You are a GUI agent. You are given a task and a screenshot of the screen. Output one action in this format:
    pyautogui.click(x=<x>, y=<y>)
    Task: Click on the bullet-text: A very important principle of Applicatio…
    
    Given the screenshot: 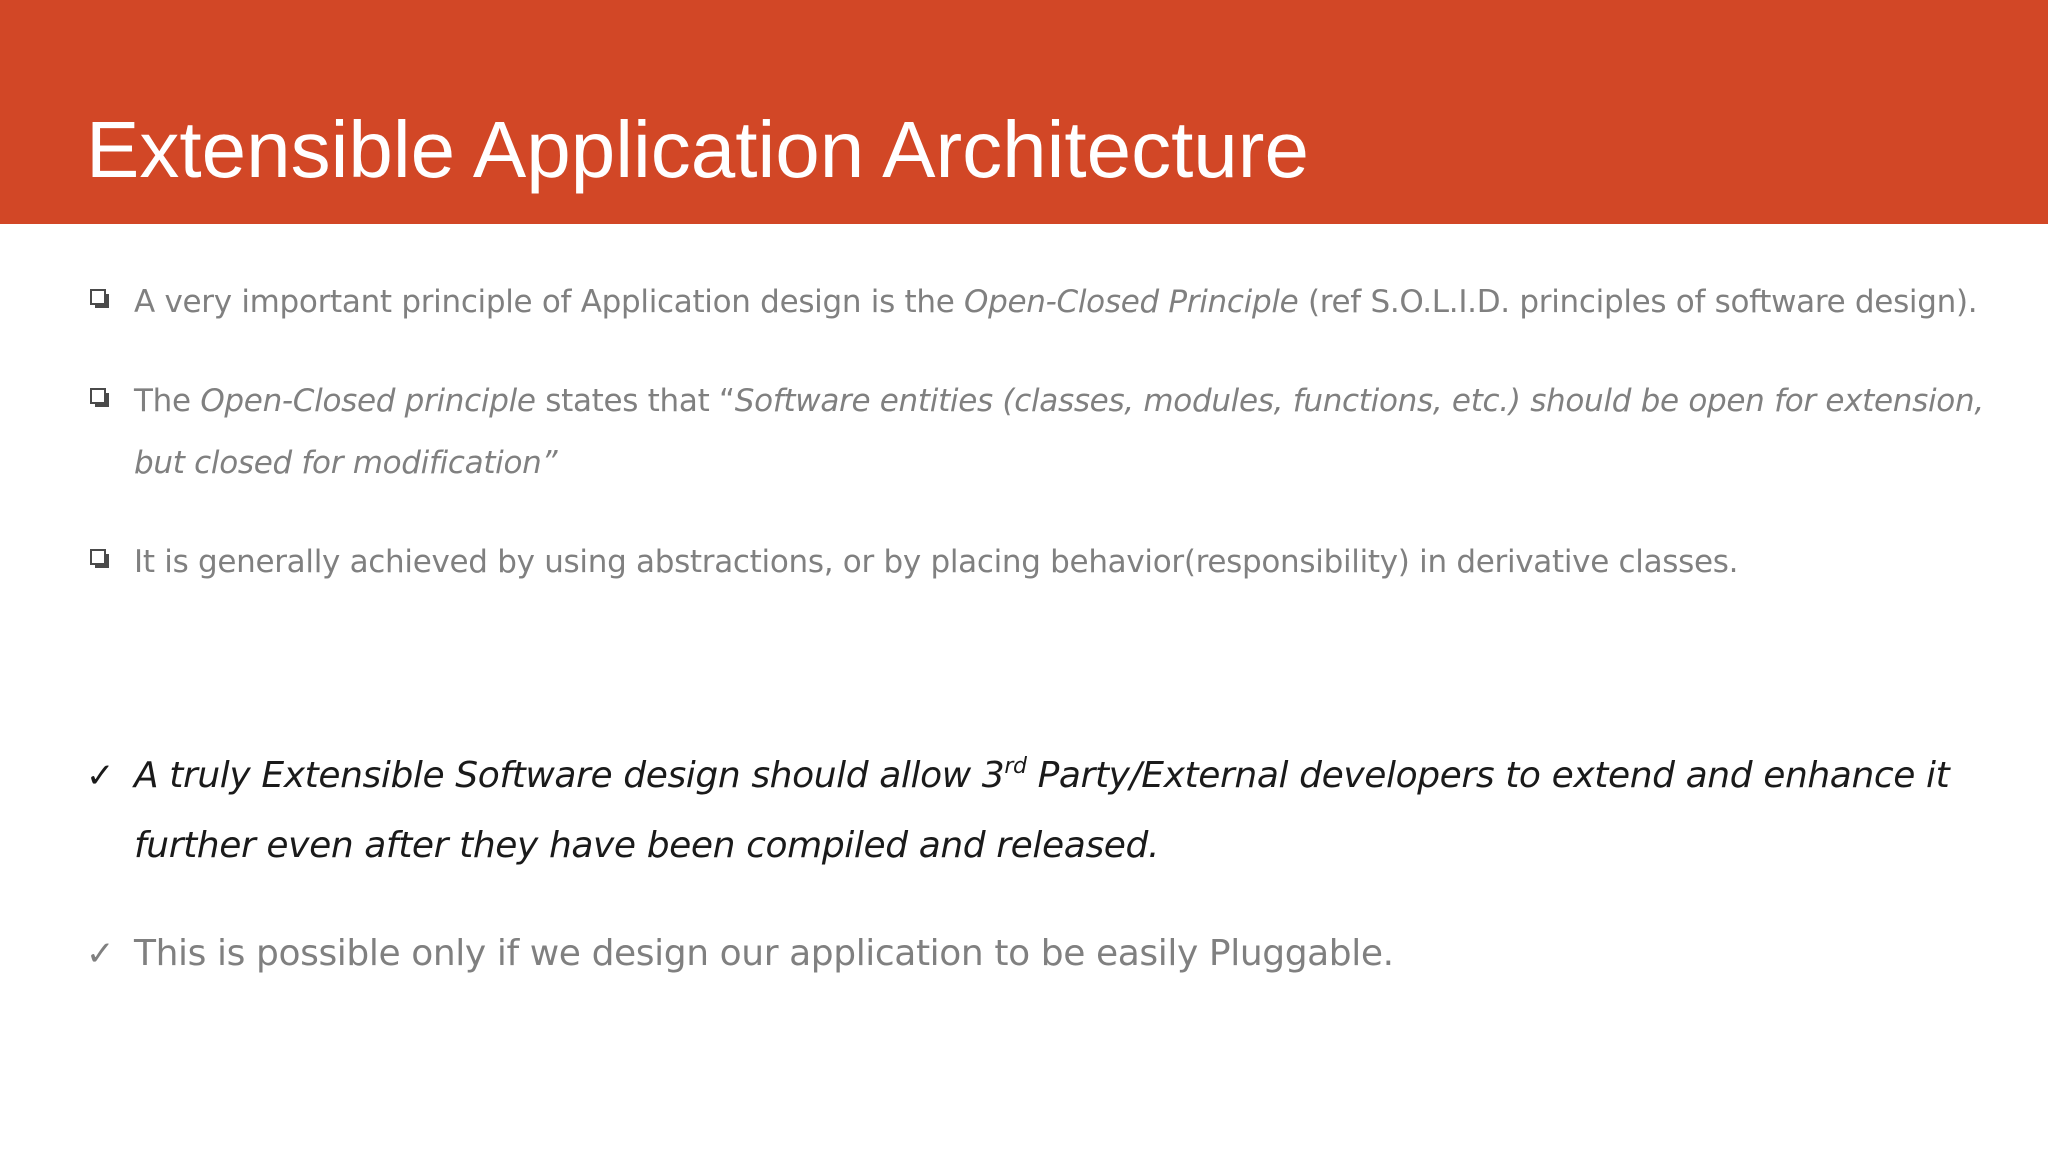 What is the action you would take?
    pyautogui.click(x=1056, y=302)
    